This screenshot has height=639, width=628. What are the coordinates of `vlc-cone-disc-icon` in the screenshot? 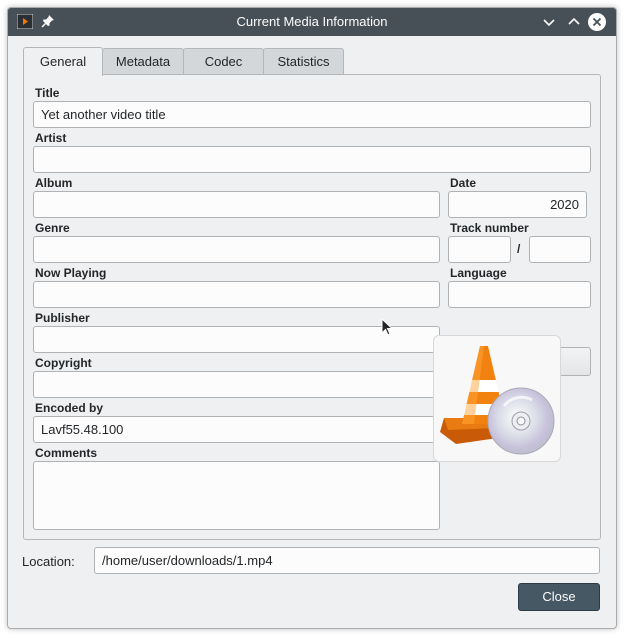 It's located at (497, 400).